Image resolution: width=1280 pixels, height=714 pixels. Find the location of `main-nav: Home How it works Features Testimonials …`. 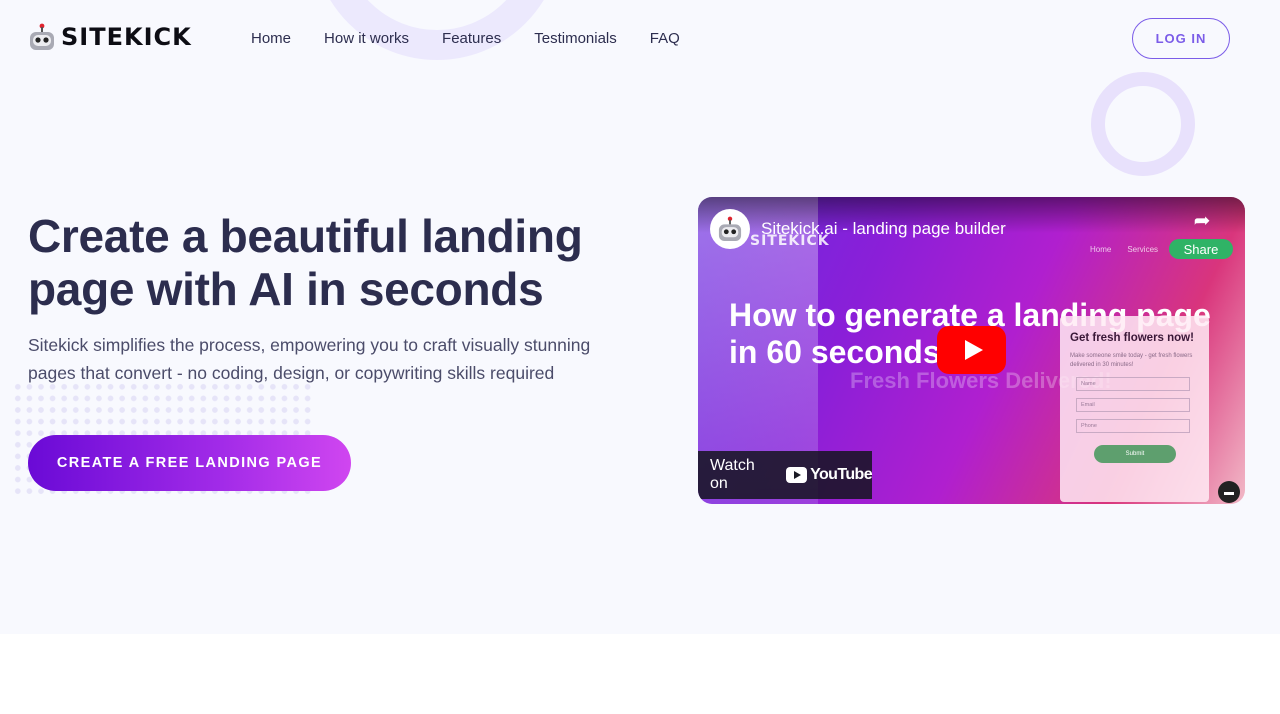

main-nav: Home How it works Features Testimonials … is located at coordinates (482, 39).